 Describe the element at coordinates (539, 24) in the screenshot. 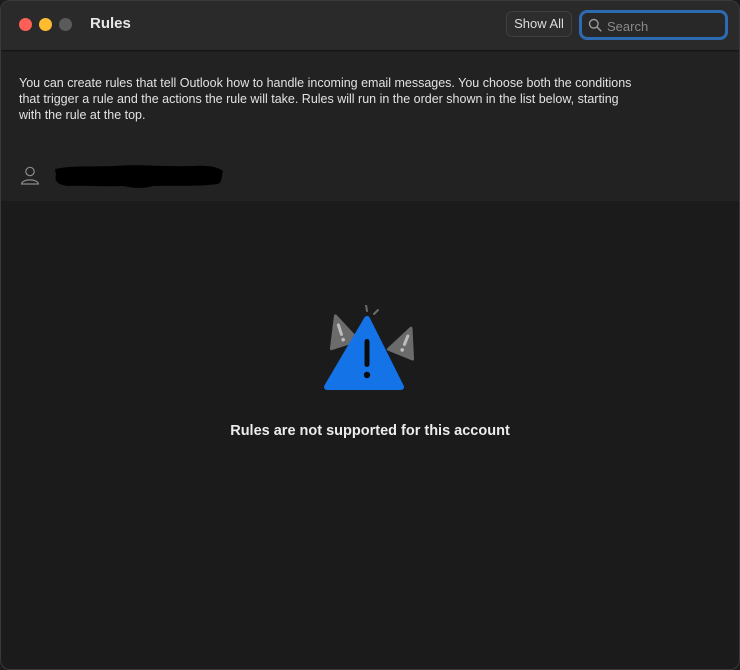

I see `show-all-button: Show All` at that location.